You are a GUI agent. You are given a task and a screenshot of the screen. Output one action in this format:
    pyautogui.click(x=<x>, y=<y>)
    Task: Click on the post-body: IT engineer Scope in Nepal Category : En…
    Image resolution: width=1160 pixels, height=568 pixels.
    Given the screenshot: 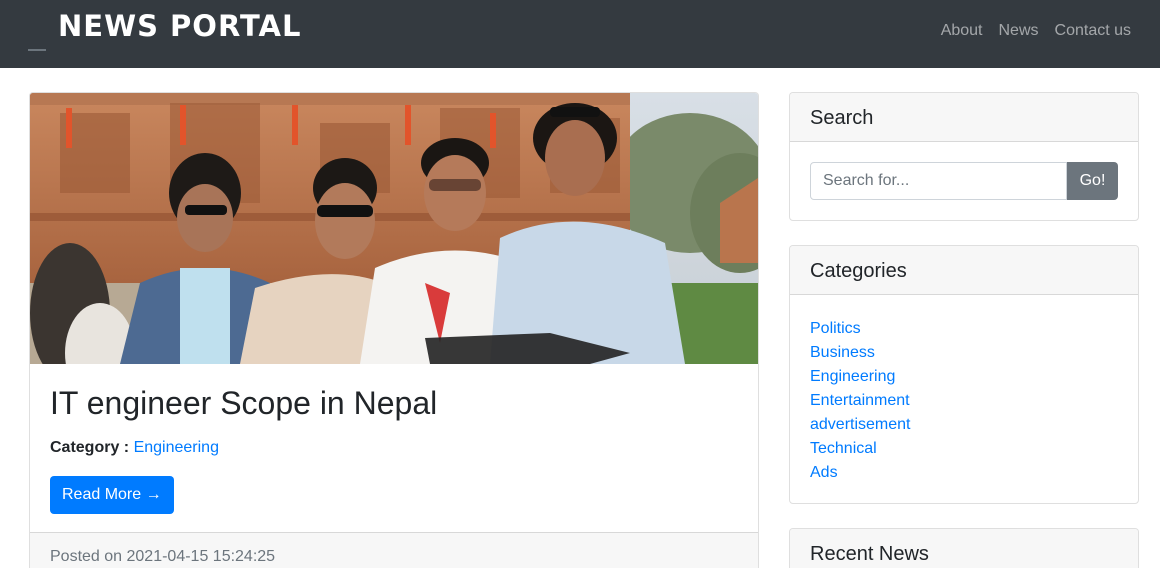 What is the action you would take?
    pyautogui.click(x=395, y=448)
    